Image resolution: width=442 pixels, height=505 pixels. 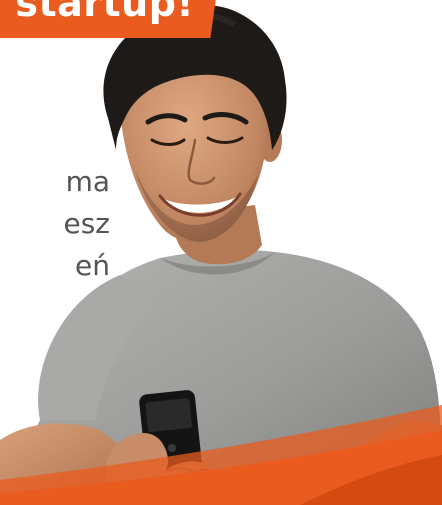 I want to click on header-tag-text: startup!, so click(x=105, y=12).